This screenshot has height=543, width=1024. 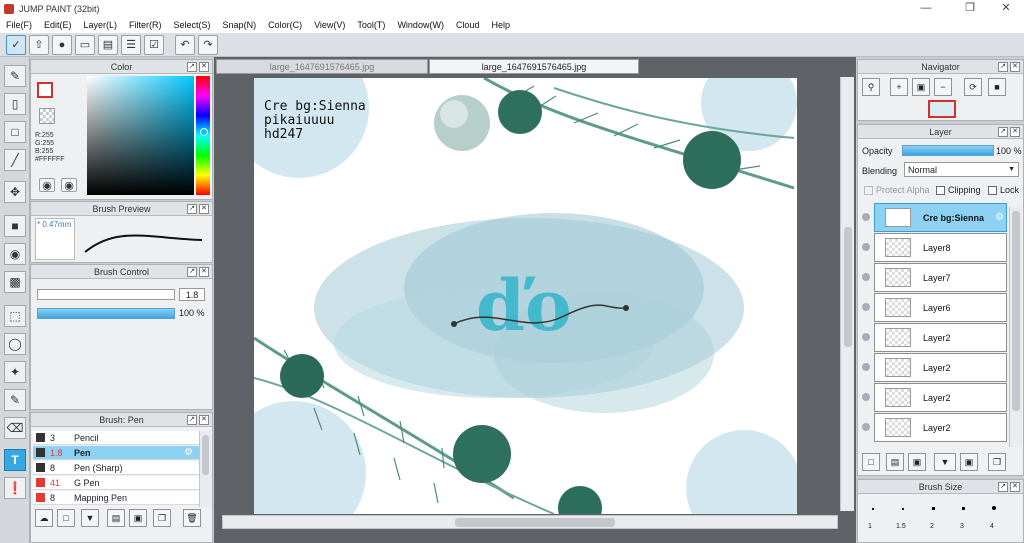 What do you see at coordinates (329, 25) in the screenshot?
I see `menu-view: View(V)` at bounding box center [329, 25].